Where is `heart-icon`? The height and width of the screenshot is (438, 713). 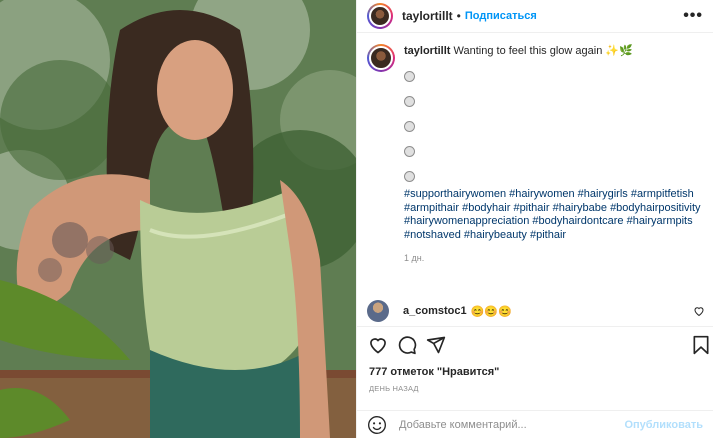
heart-icon is located at coordinates (378, 345).